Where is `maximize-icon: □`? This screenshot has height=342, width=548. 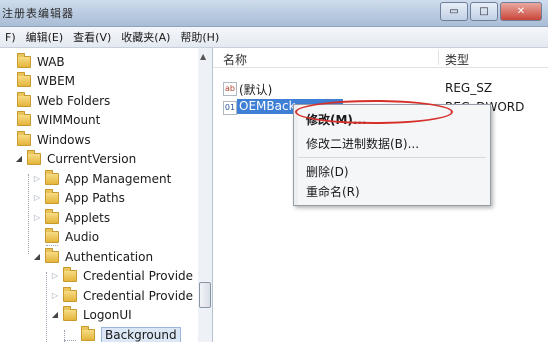 maximize-icon: □ is located at coordinates (484, 11).